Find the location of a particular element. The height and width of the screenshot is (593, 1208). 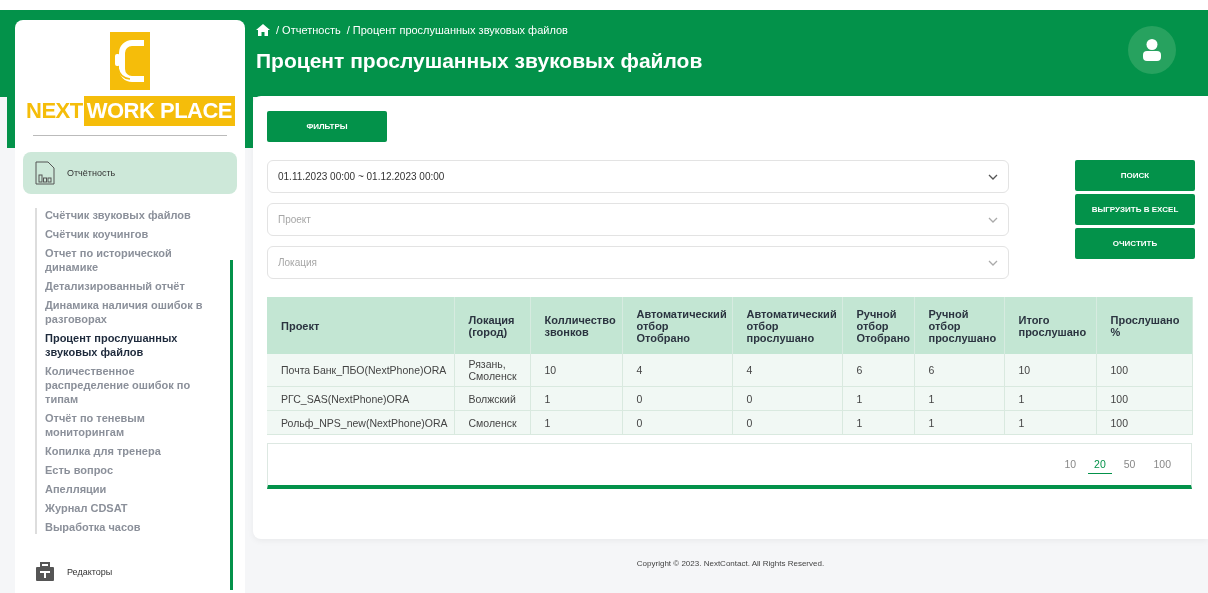

breadcrumb-link: / Отчетность is located at coordinates (308, 30).